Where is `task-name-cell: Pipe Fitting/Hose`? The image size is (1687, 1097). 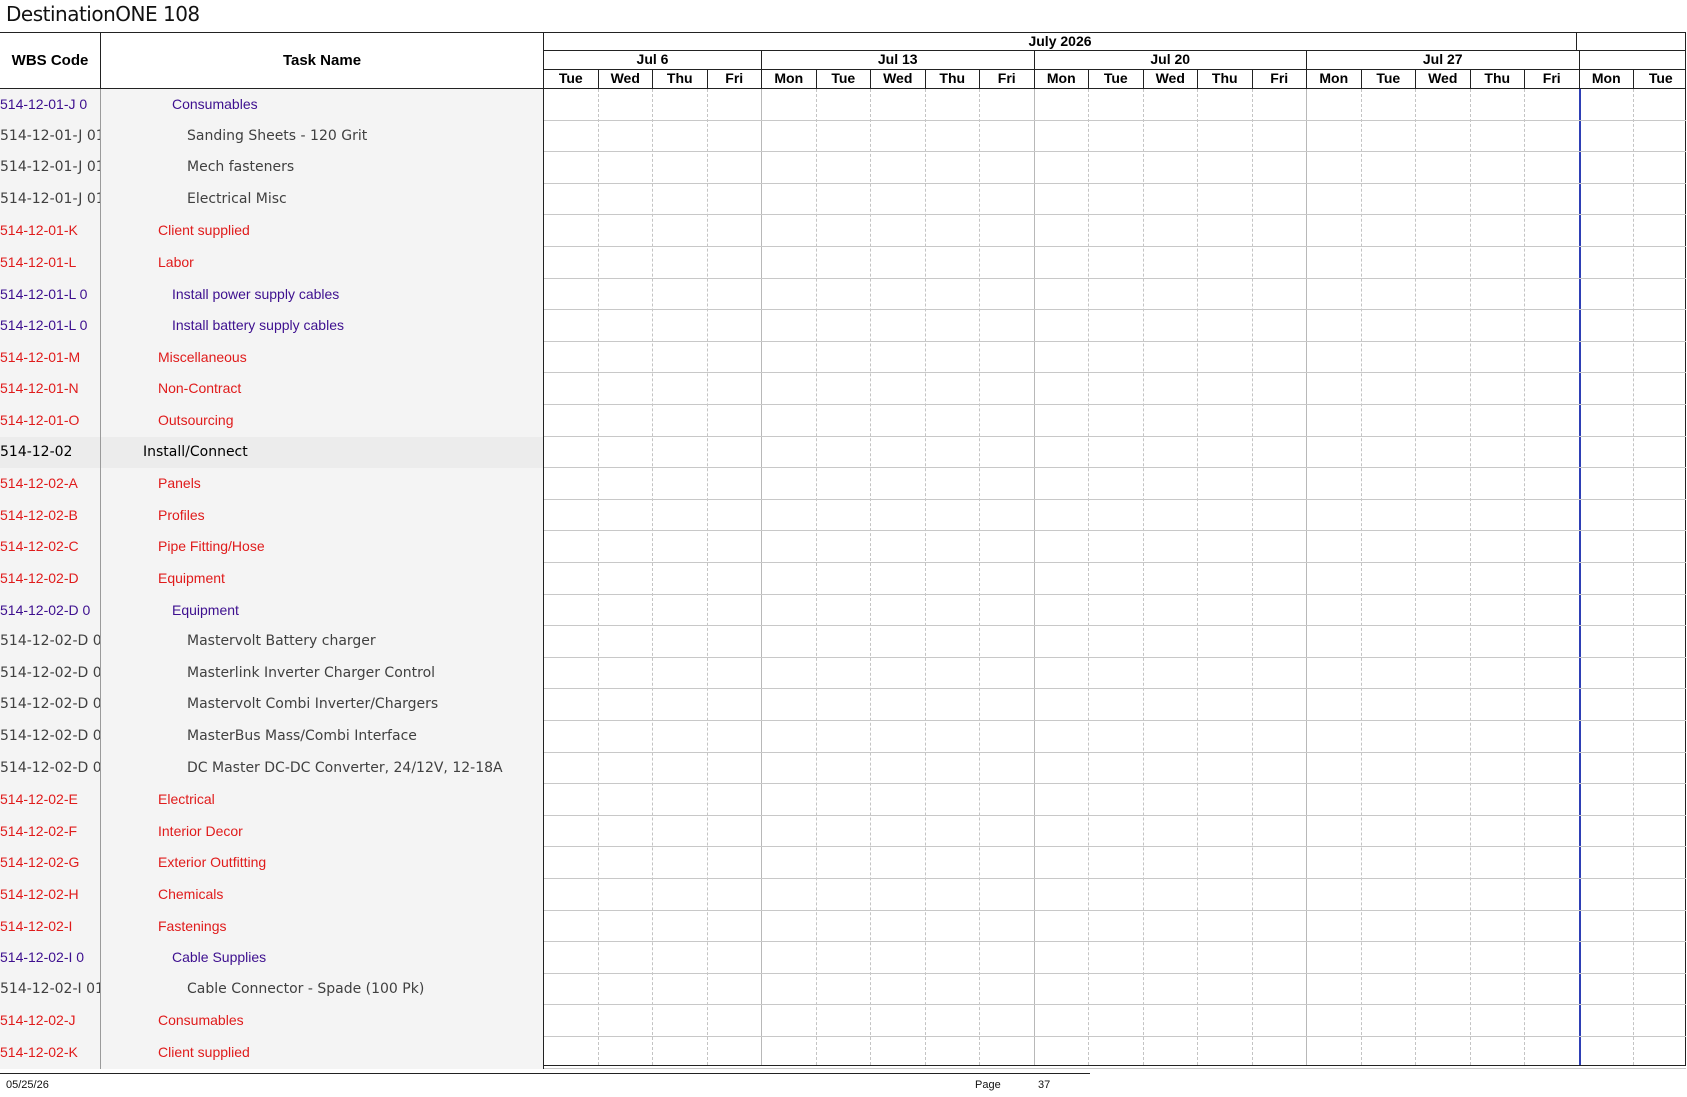 task-name-cell: Pipe Fitting/Hose is located at coordinates (322, 547).